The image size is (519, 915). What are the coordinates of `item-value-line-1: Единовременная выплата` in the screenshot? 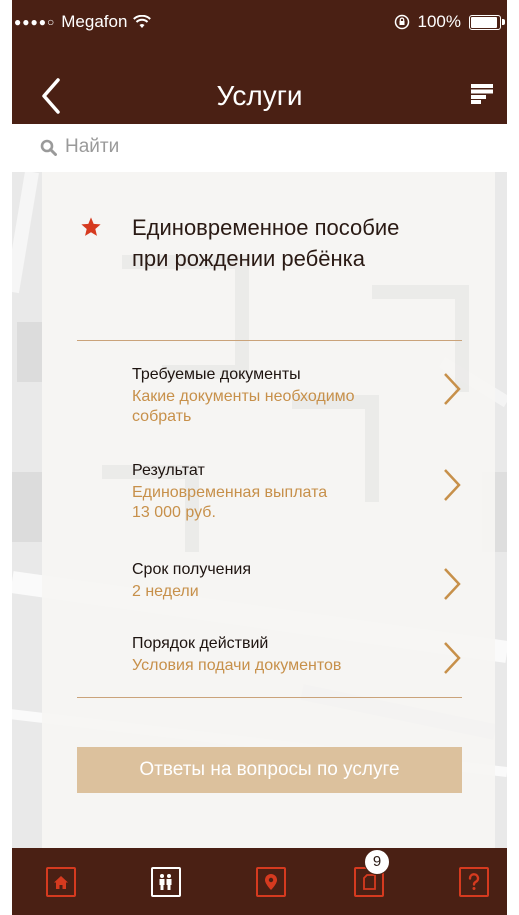 It's located at (230, 492).